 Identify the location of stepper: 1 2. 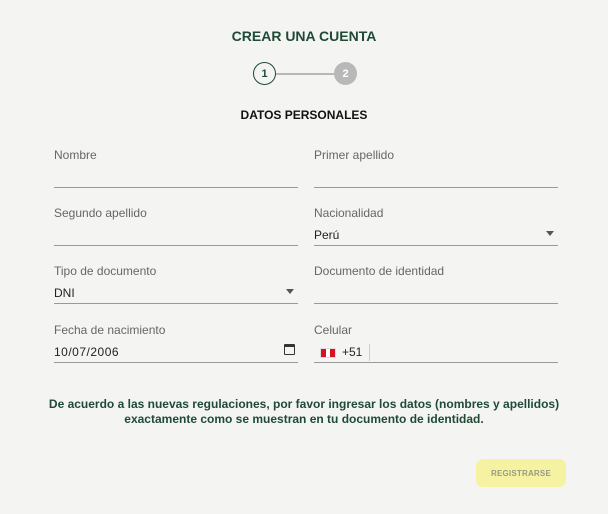
(306, 74).